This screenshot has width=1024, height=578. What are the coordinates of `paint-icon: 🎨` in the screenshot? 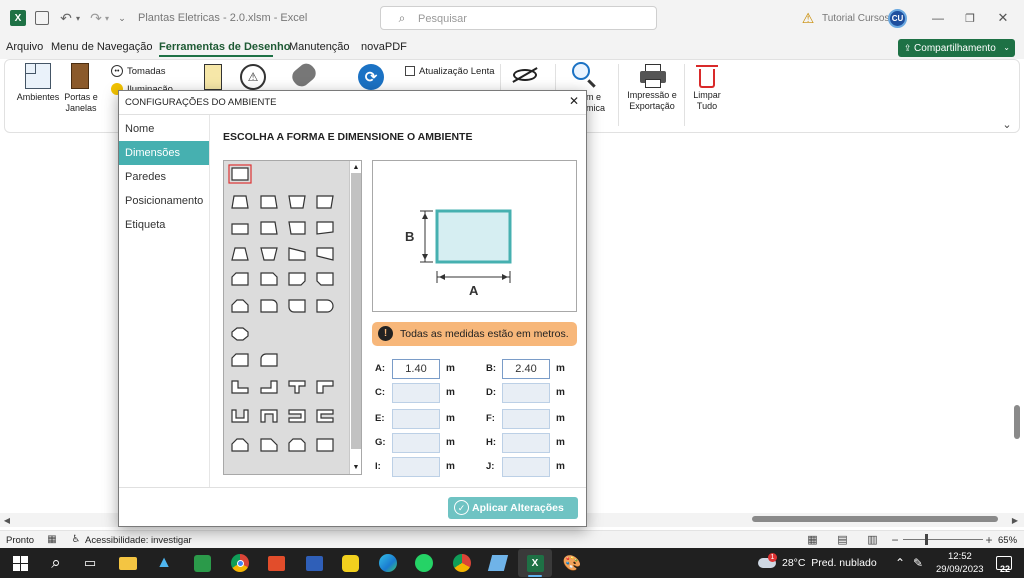 It's located at (572, 563).